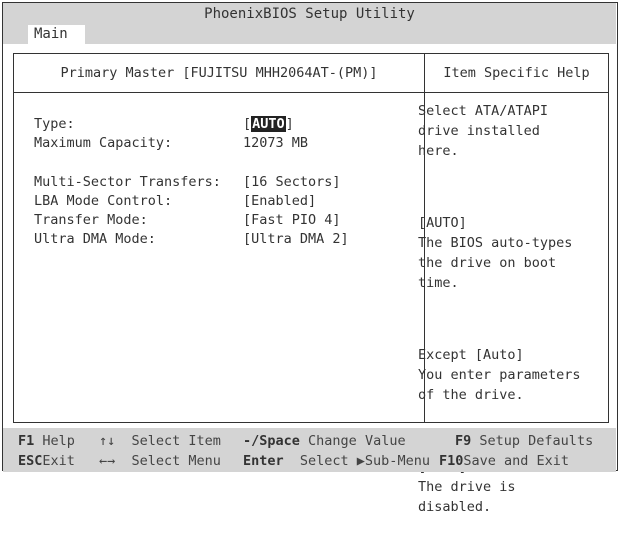  Describe the element at coordinates (54, 124) in the screenshot. I see `type-label: Type:` at that location.